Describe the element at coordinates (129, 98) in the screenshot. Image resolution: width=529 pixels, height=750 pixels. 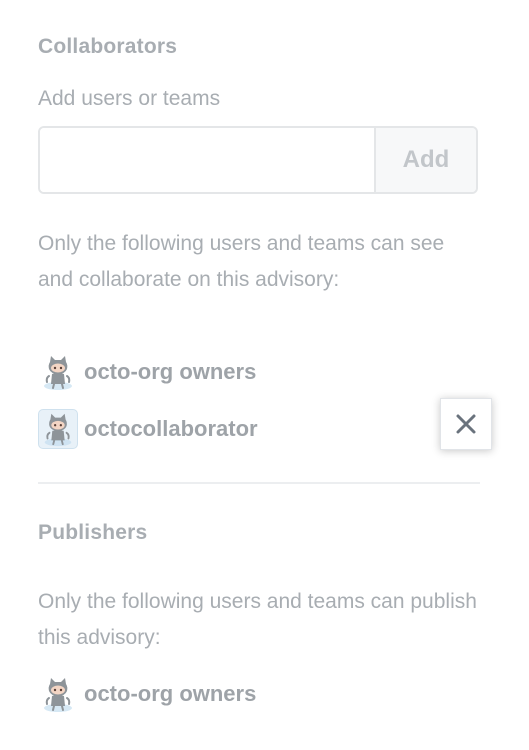
I see `add-users-label: Add users or teams` at that location.